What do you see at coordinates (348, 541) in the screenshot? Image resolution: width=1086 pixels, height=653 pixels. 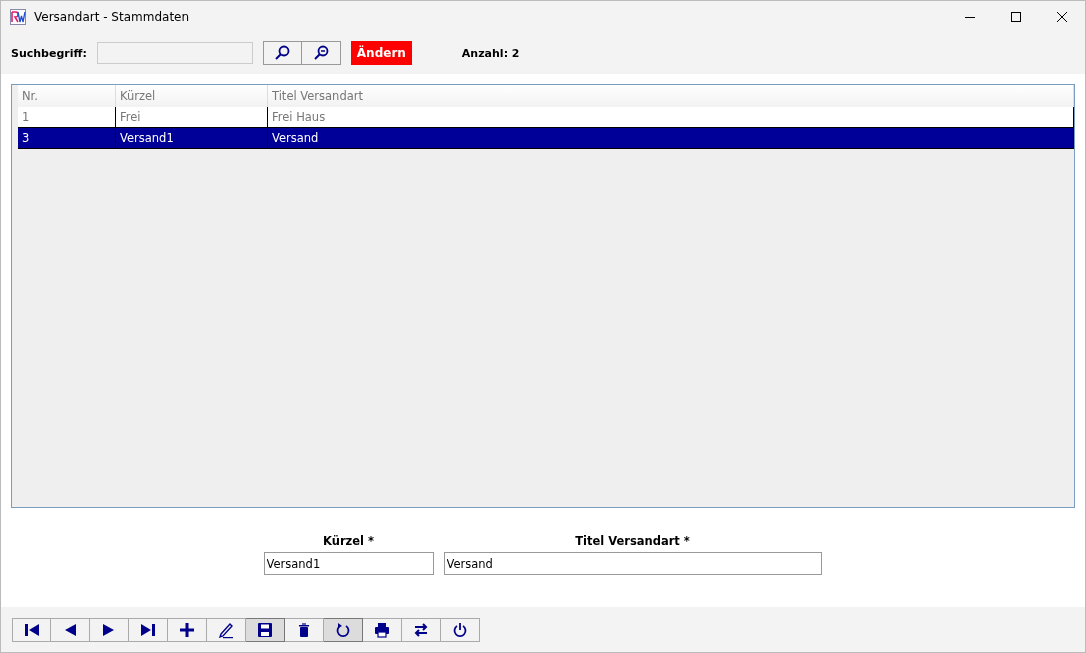 I see `field-label: Kürzel *` at bounding box center [348, 541].